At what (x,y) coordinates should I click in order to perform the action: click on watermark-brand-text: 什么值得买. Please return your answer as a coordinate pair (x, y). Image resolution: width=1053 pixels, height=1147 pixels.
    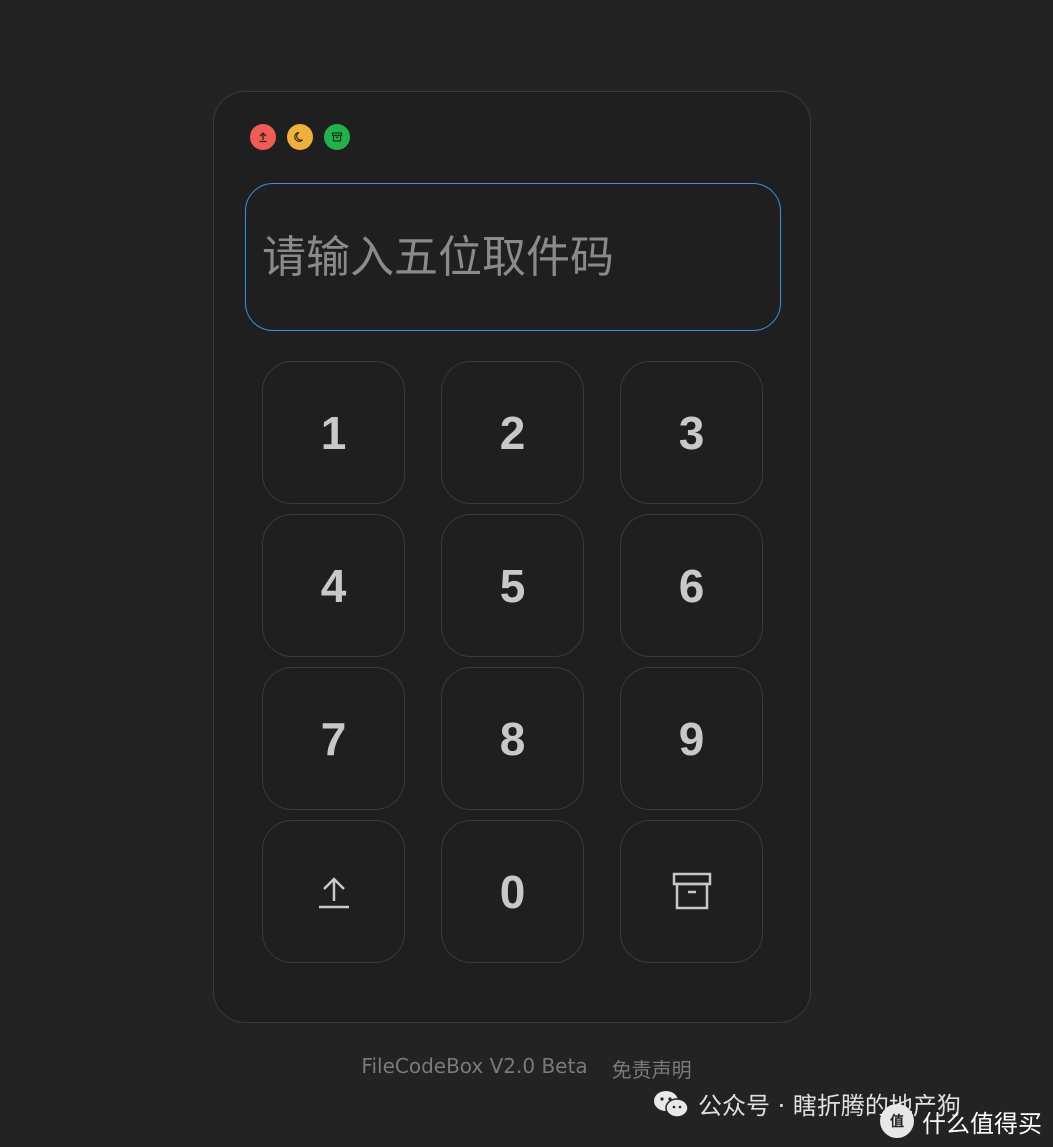
    Looking at the image, I should click on (982, 1124).